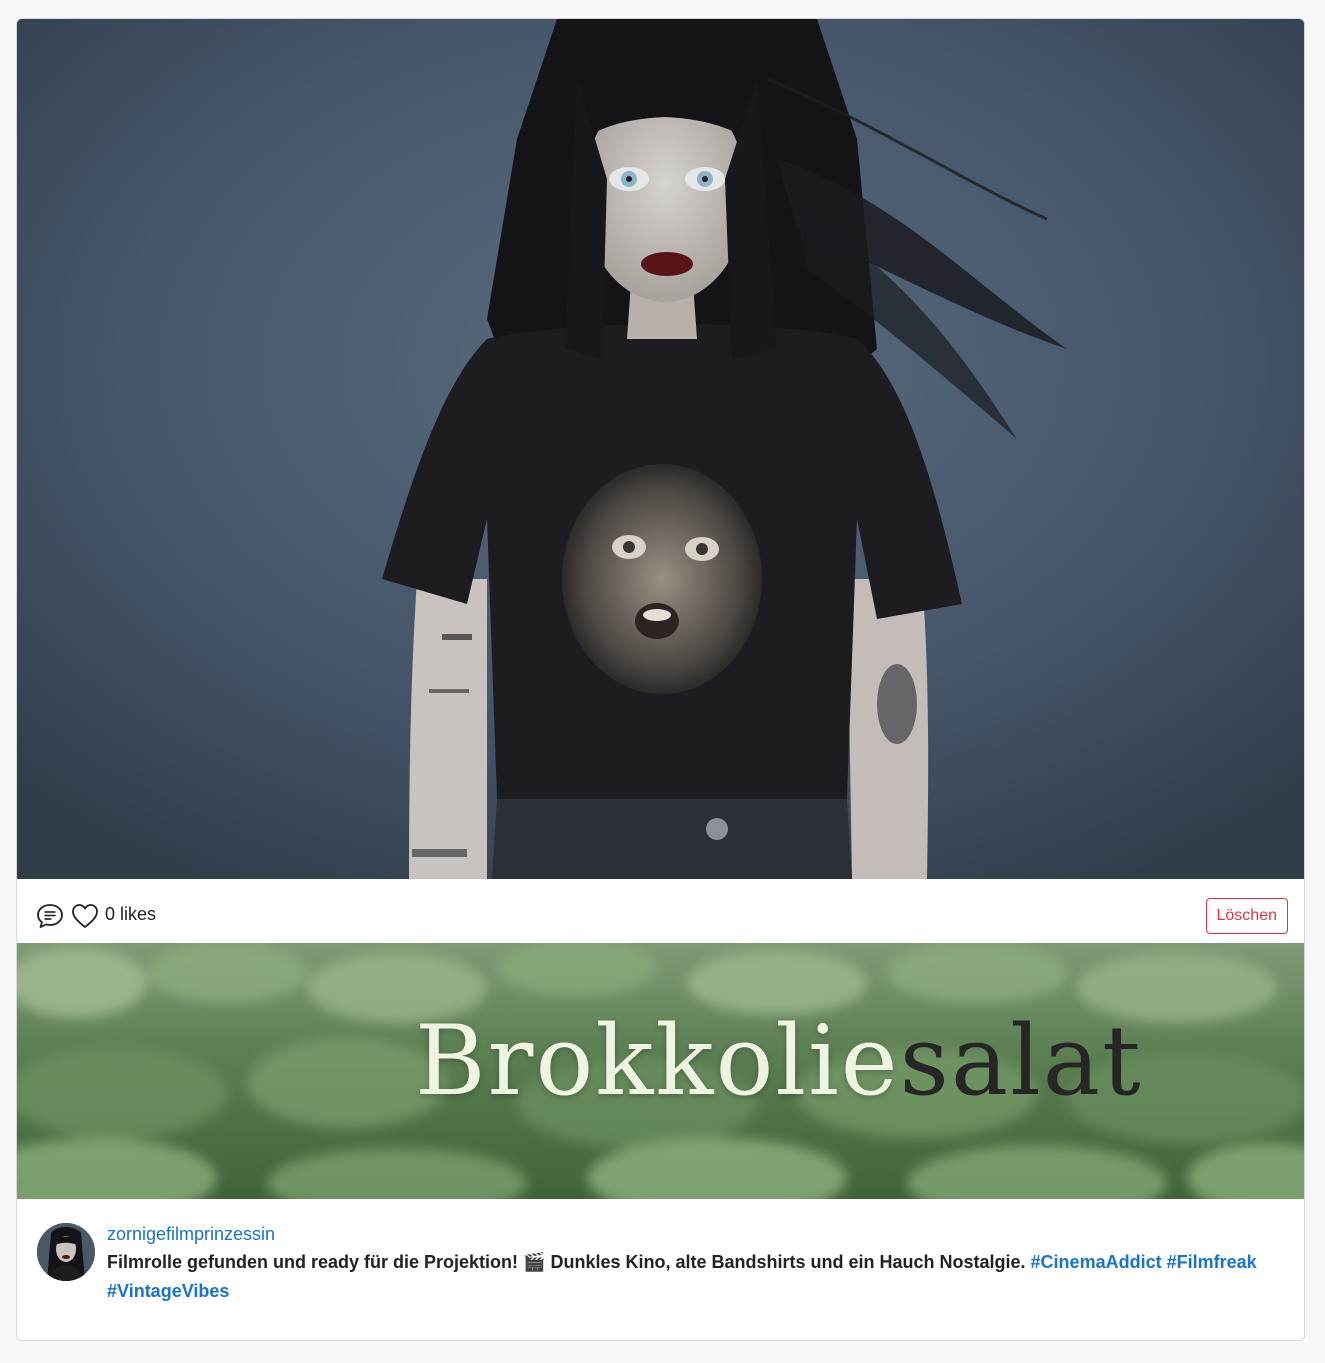  What do you see at coordinates (657, 1061) in the screenshot?
I see `banner-title-light: Brokkolie` at bounding box center [657, 1061].